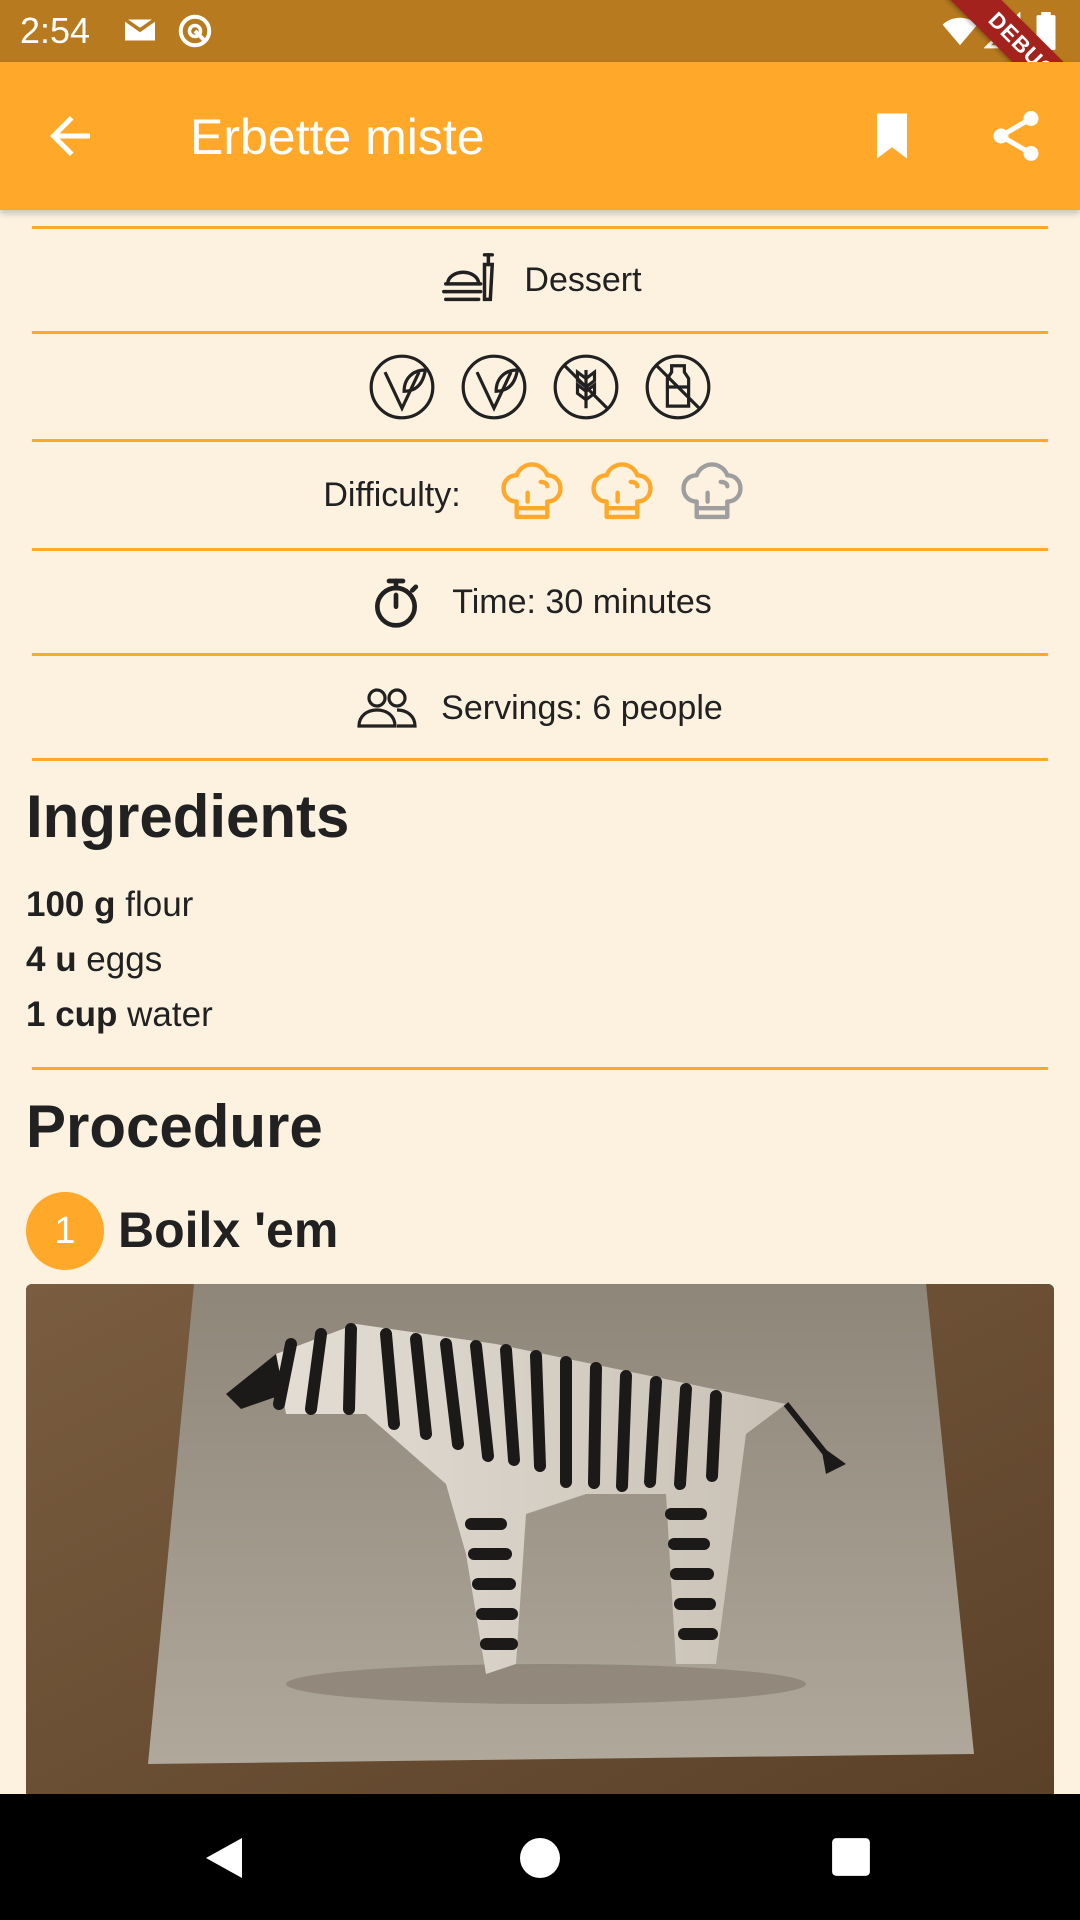  Describe the element at coordinates (387, 708) in the screenshot. I see `people-icon` at that location.